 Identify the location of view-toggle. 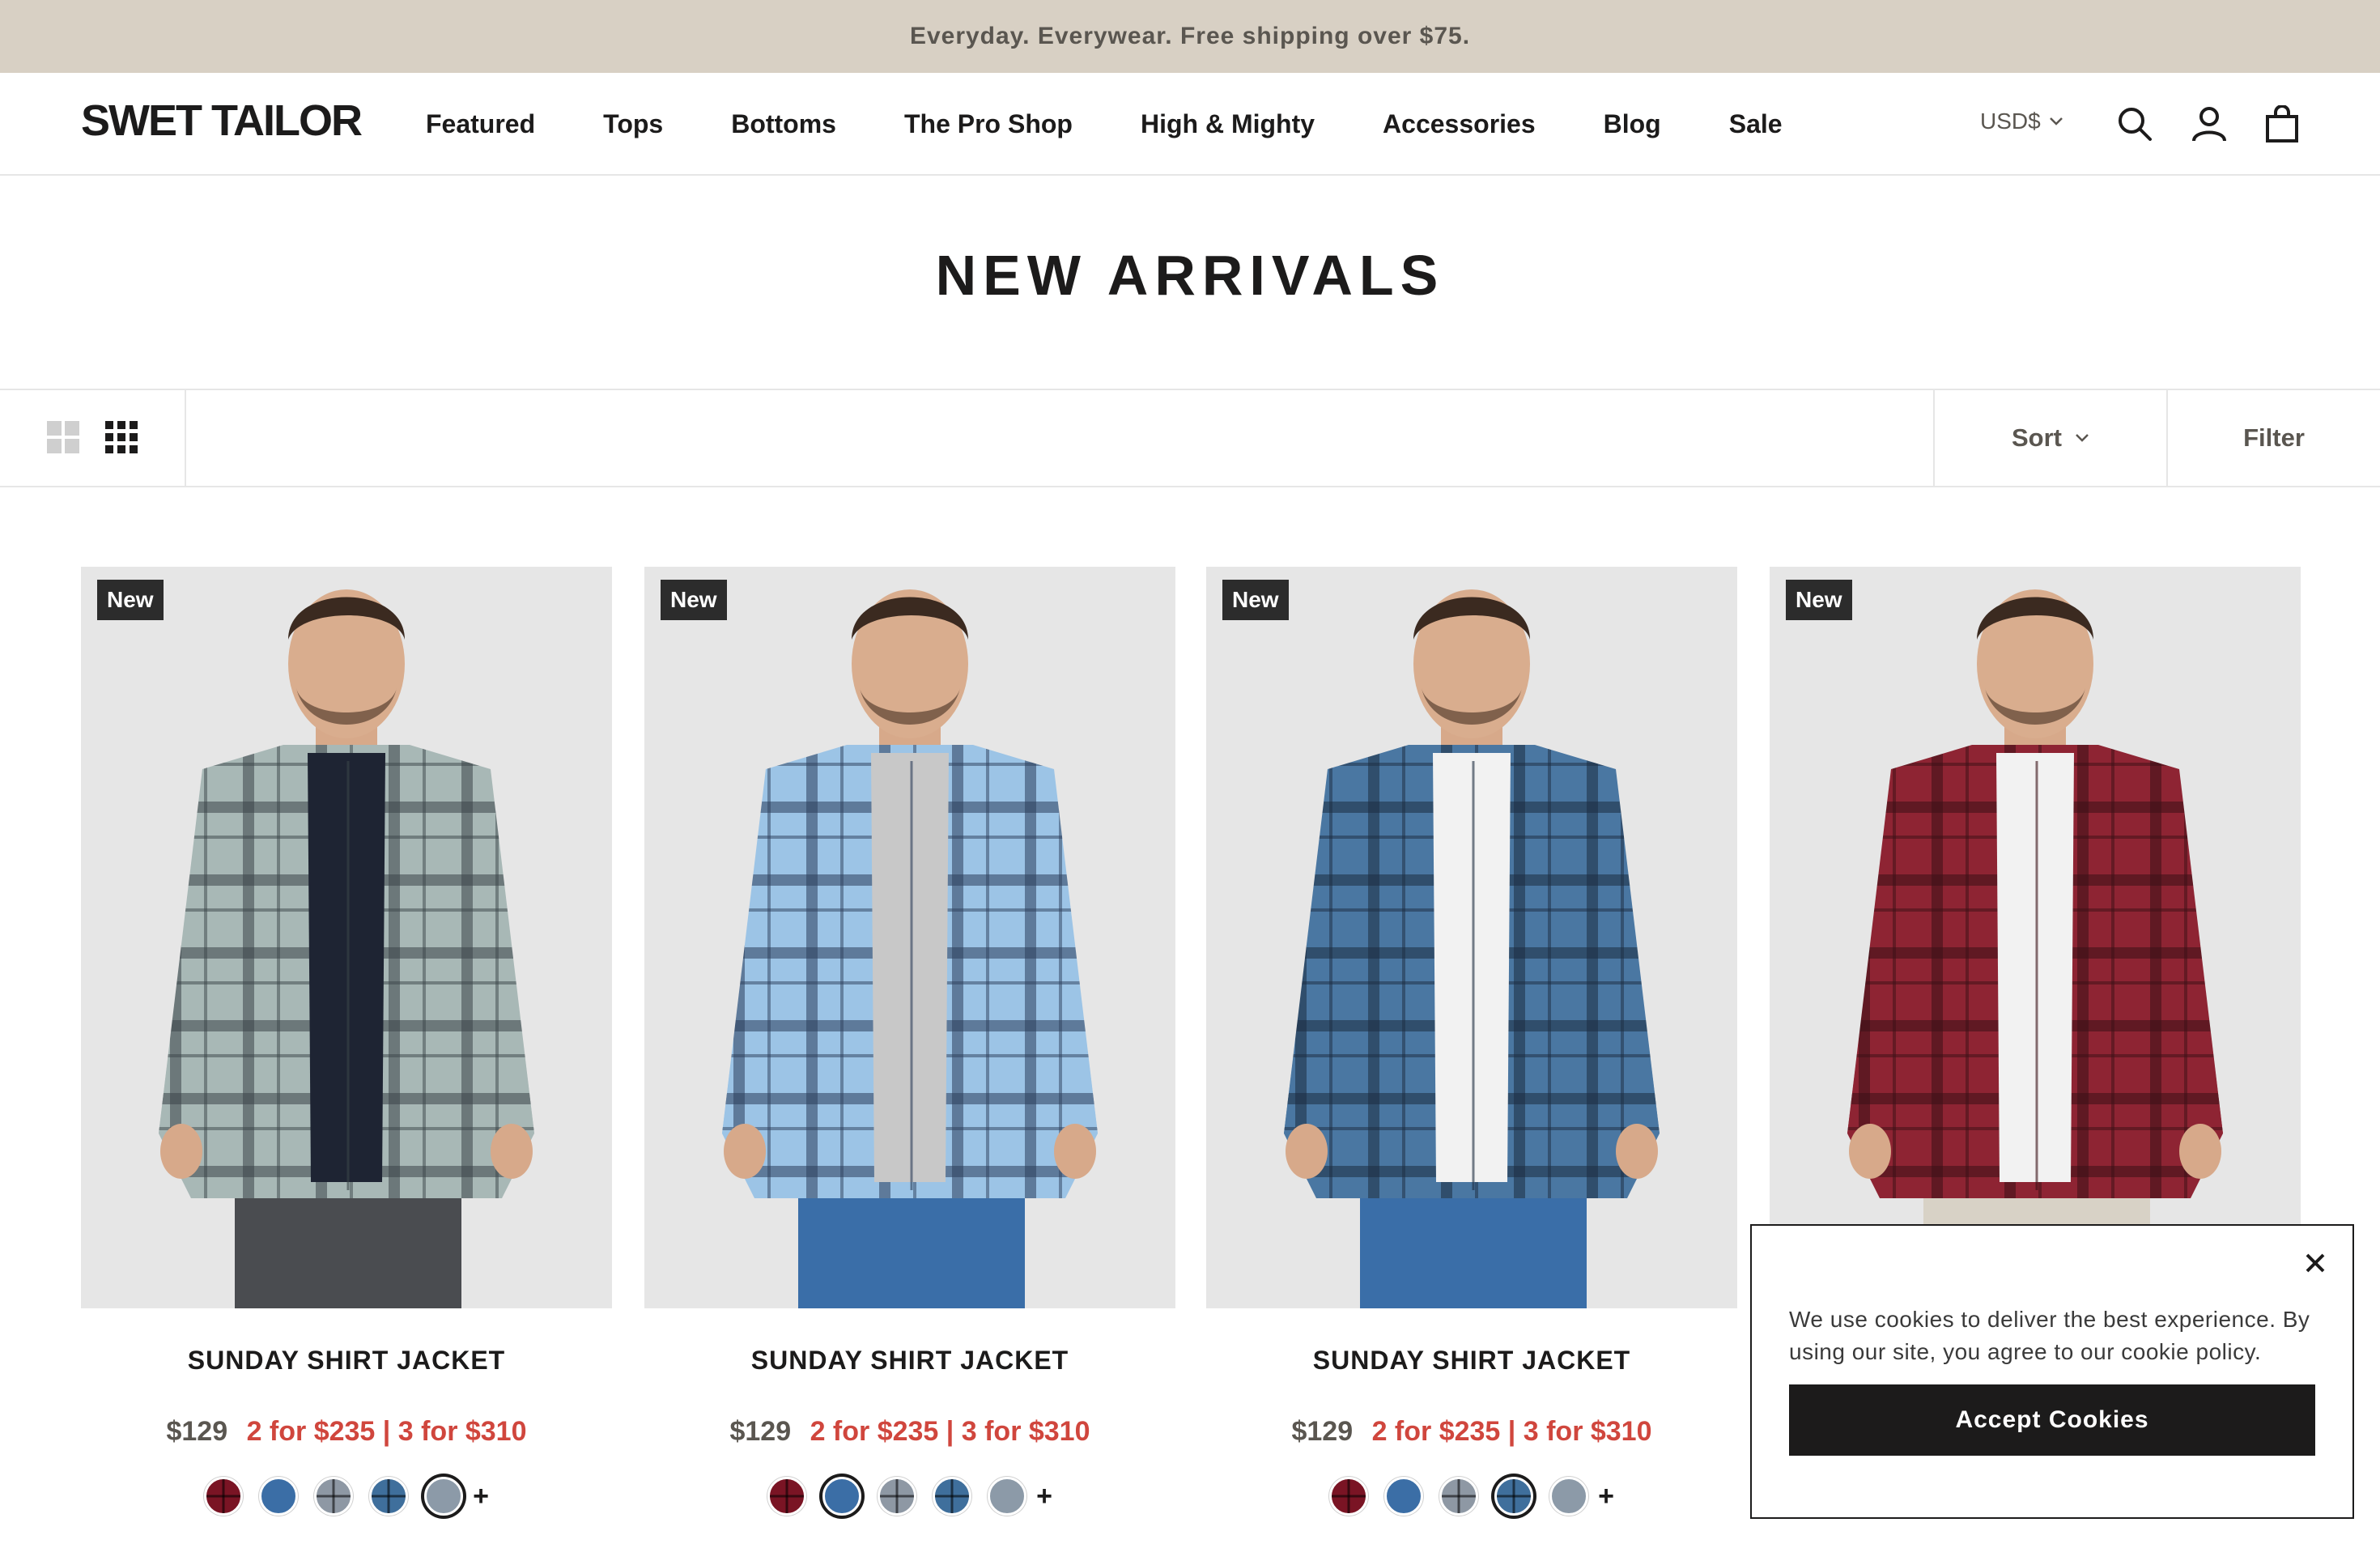
(93, 438).